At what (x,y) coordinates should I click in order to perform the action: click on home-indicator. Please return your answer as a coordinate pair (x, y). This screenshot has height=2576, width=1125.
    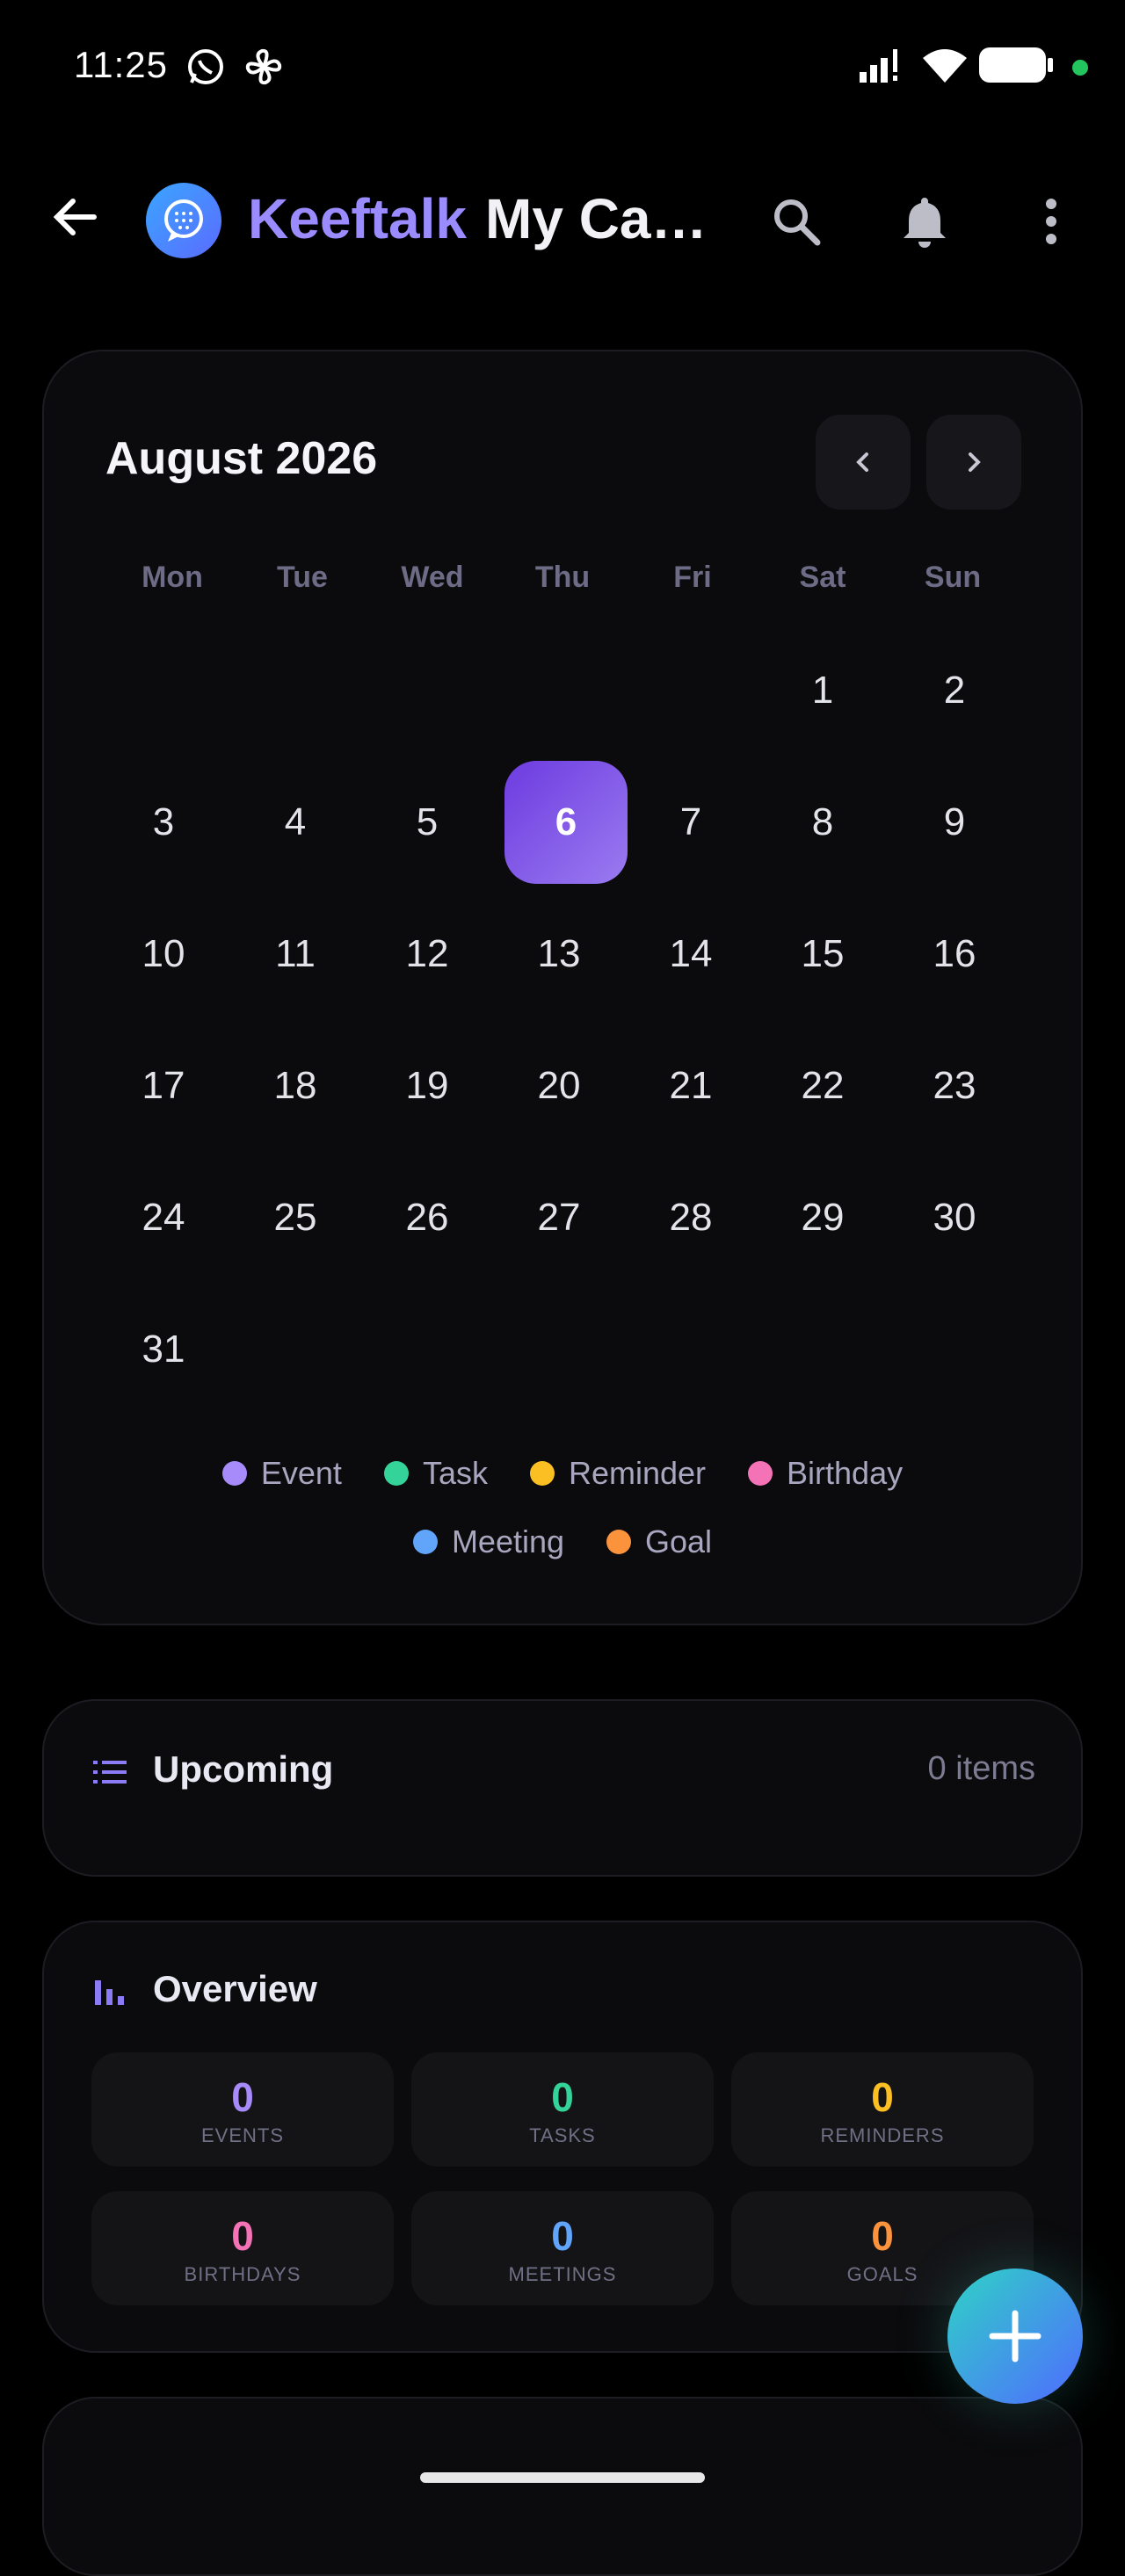
    Looking at the image, I should click on (562, 2477).